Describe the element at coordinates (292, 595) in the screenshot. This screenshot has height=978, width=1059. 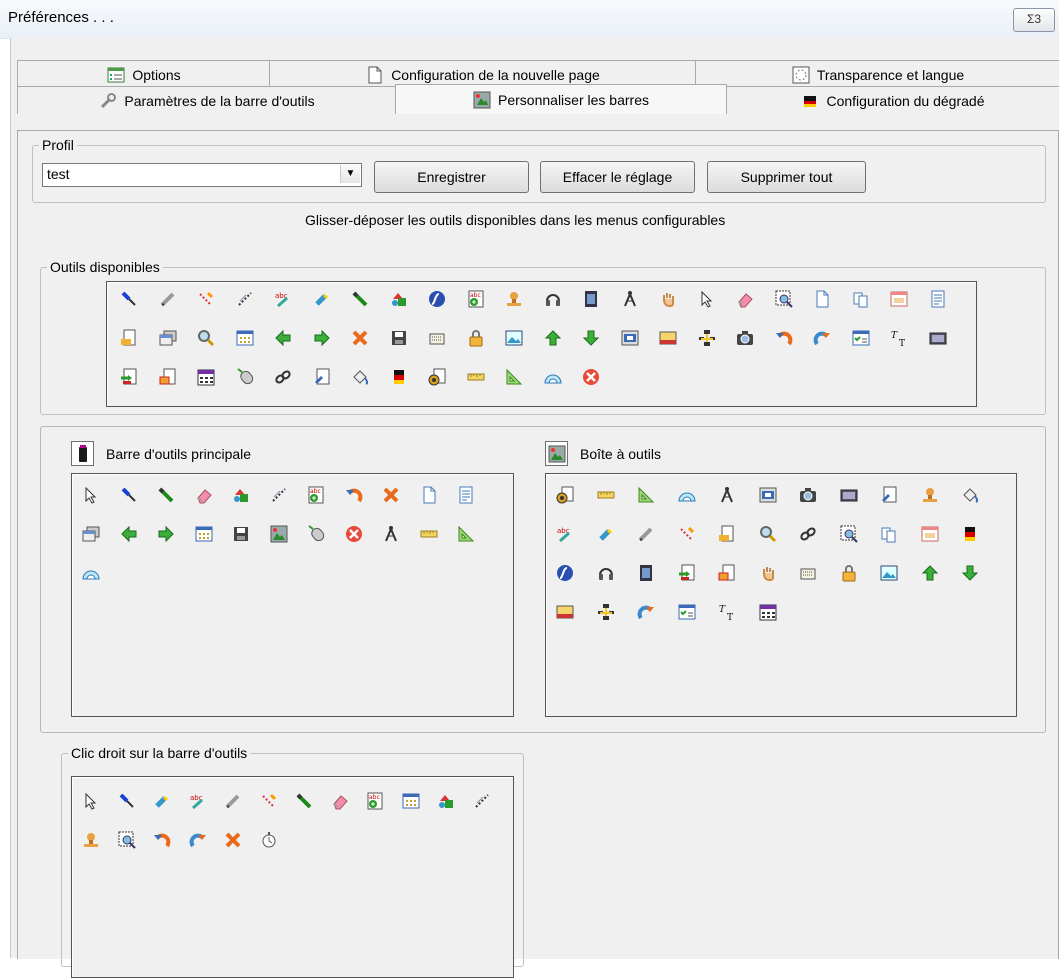
I see `main-toolbar-panel: abc` at that location.